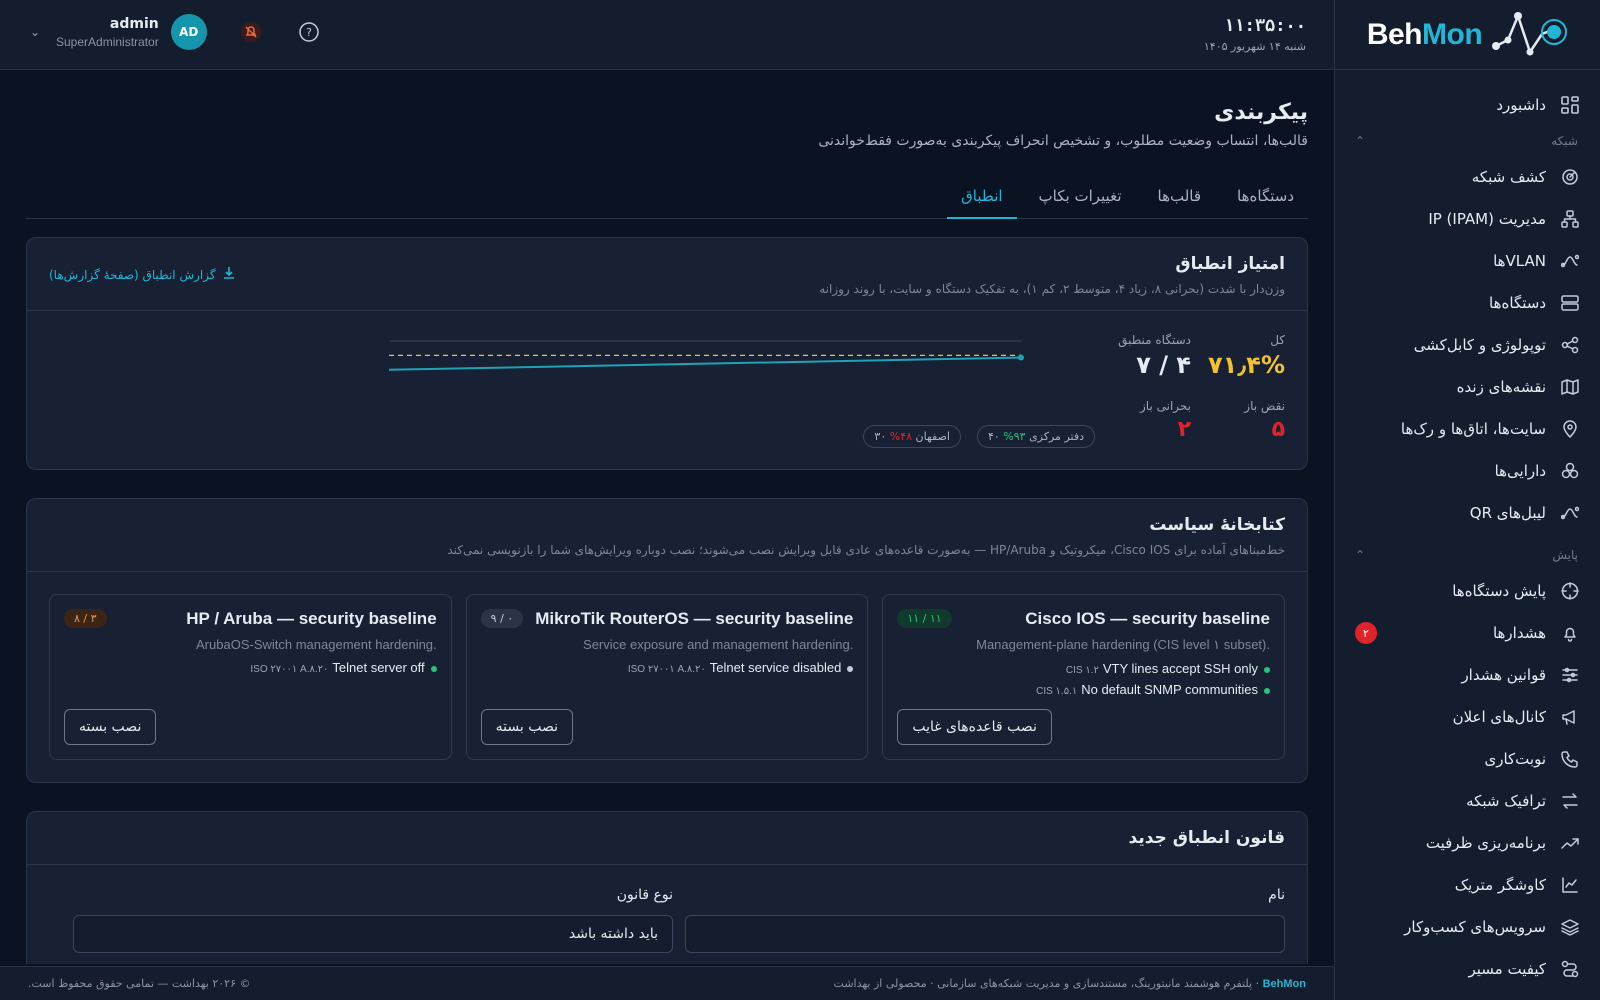  What do you see at coordinates (1467, 105) in the screenshot?
I see `sidebar-item-dashboard: داشبورد` at bounding box center [1467, 105].